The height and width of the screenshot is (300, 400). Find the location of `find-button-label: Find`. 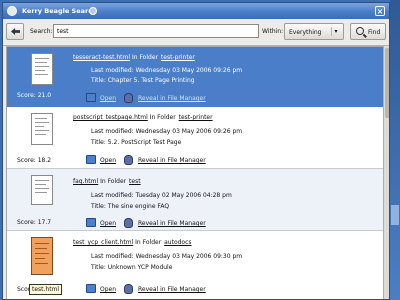

find-button-label: Find is located at coordinates (374, 32).